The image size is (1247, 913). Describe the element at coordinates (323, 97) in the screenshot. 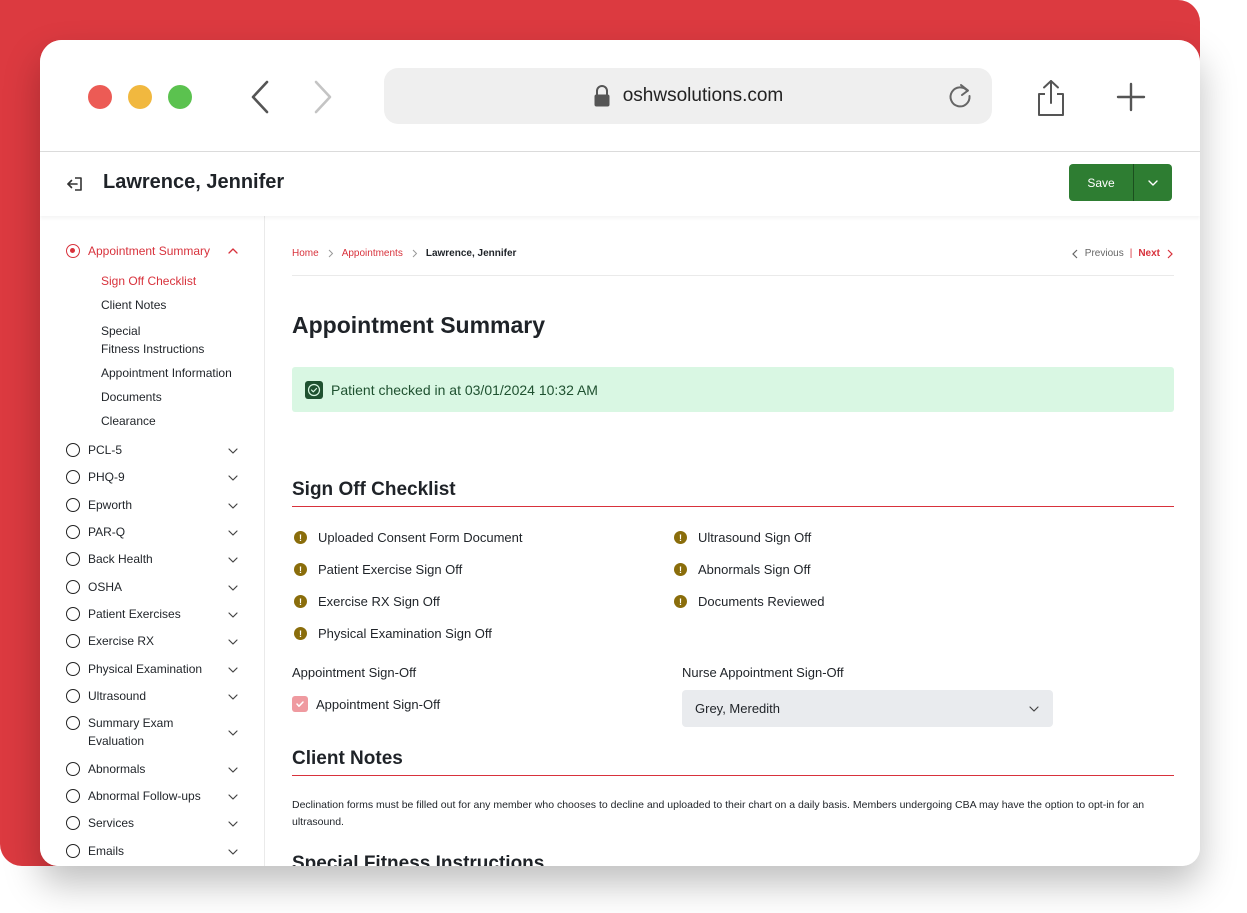

I see `forward-arrow-icon` at that location.